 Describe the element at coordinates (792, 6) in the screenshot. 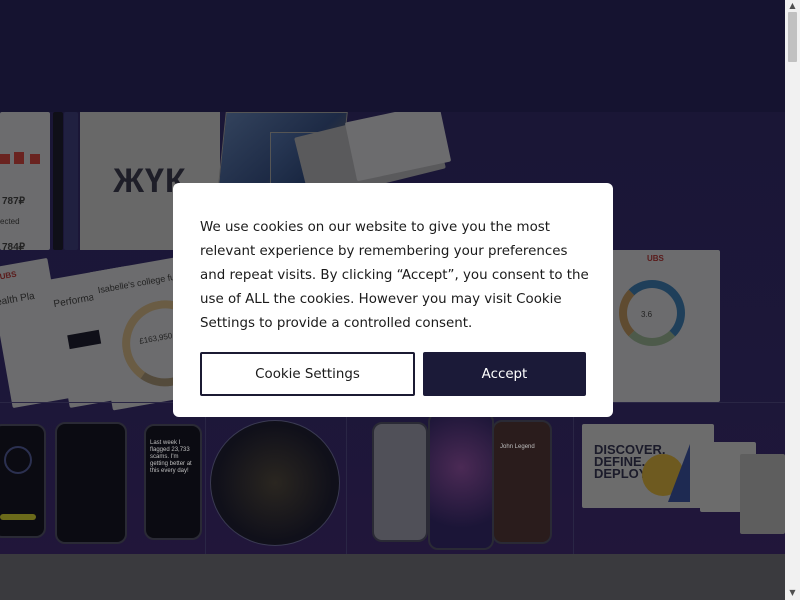

I see `scroll-up-arrow-icon: ▲` at that location.